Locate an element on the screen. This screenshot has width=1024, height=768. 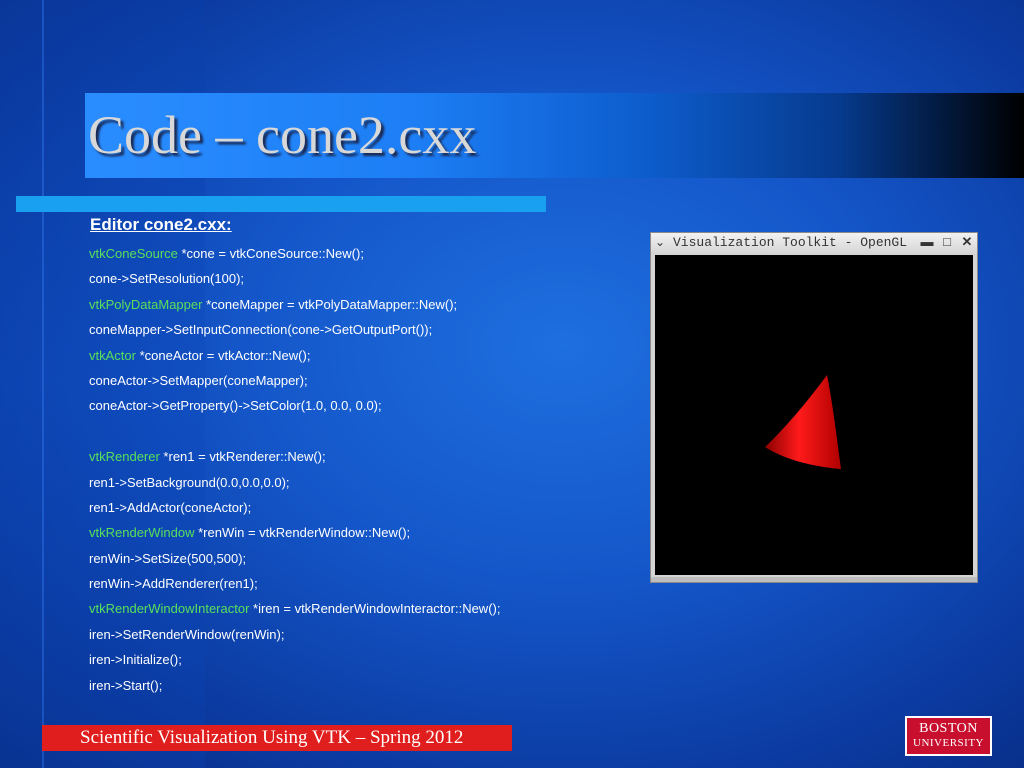
code-line: iren->Initialize(); is located at coordinates (294, 659).